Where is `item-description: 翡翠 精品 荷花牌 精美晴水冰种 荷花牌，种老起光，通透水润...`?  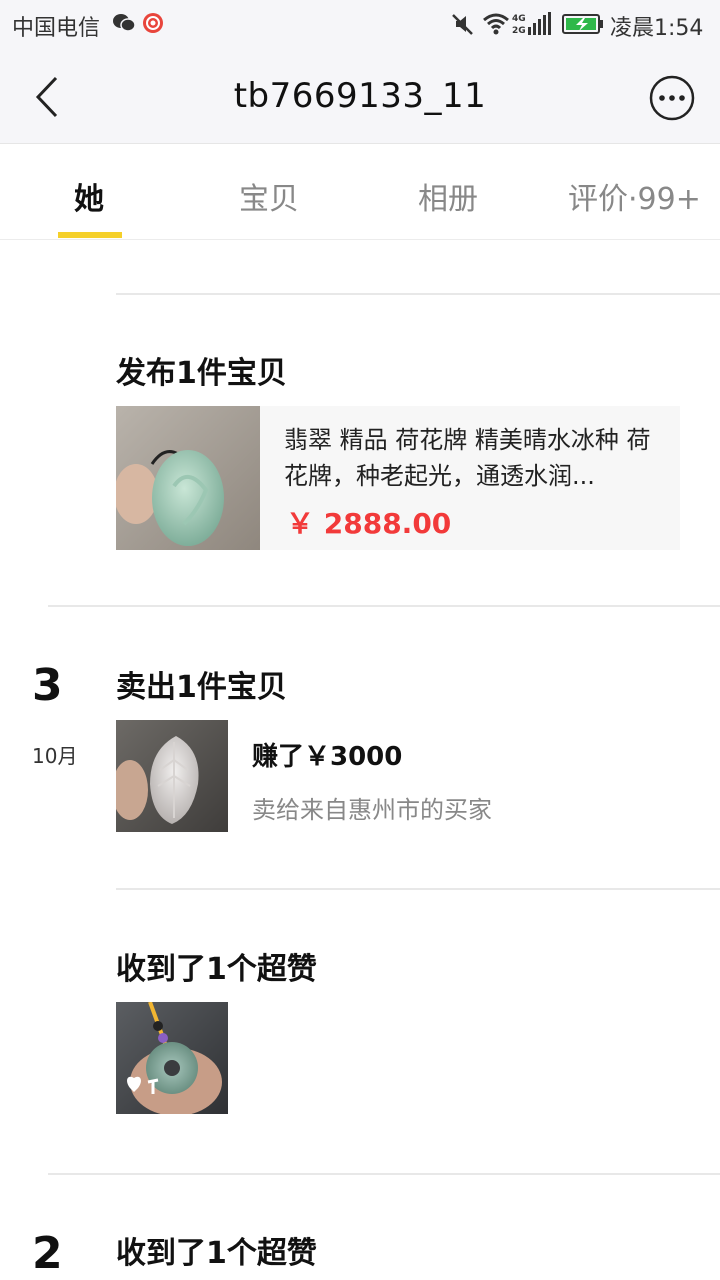
item-description: 翡翠 精品 荷花牌 精美晴水冰种 荷花牌，种老起光，通透水润... is located at coordinates (467, 458).